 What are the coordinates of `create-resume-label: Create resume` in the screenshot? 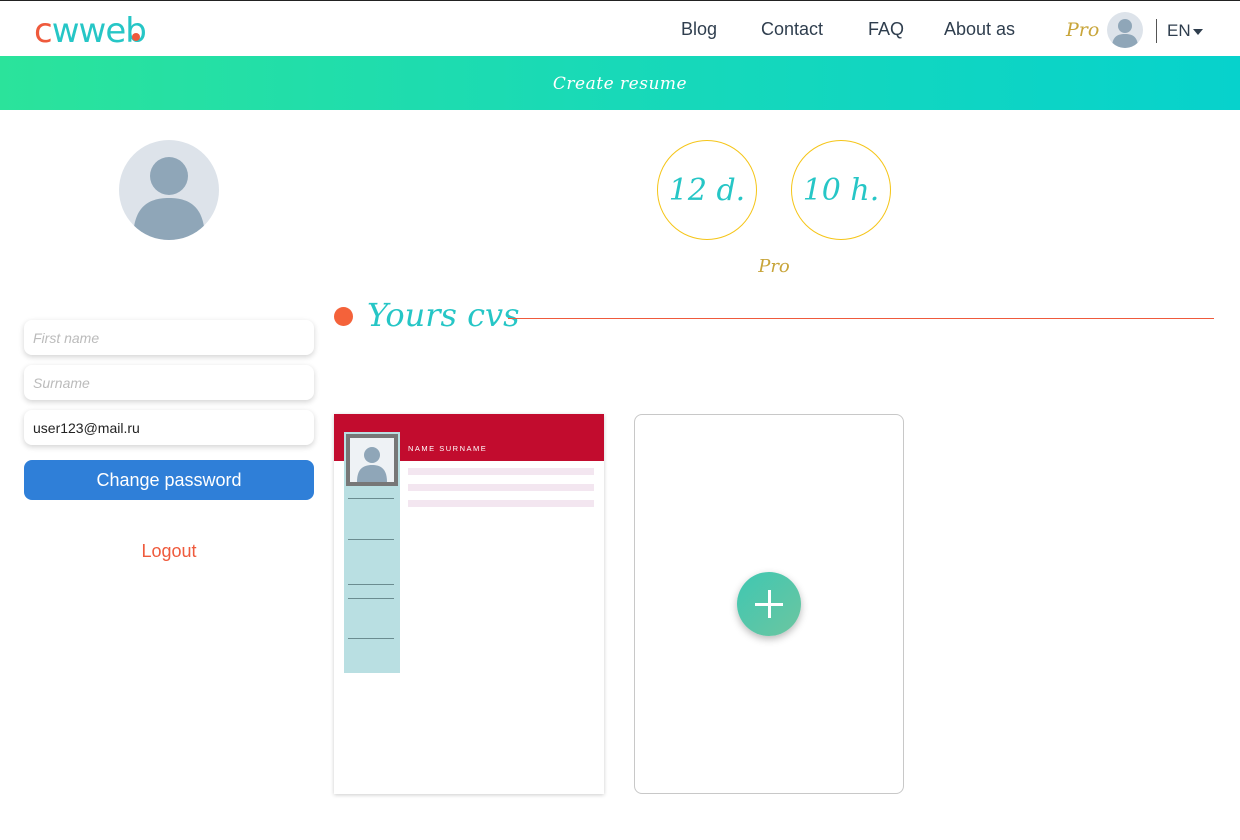 It's located at (620, 84).